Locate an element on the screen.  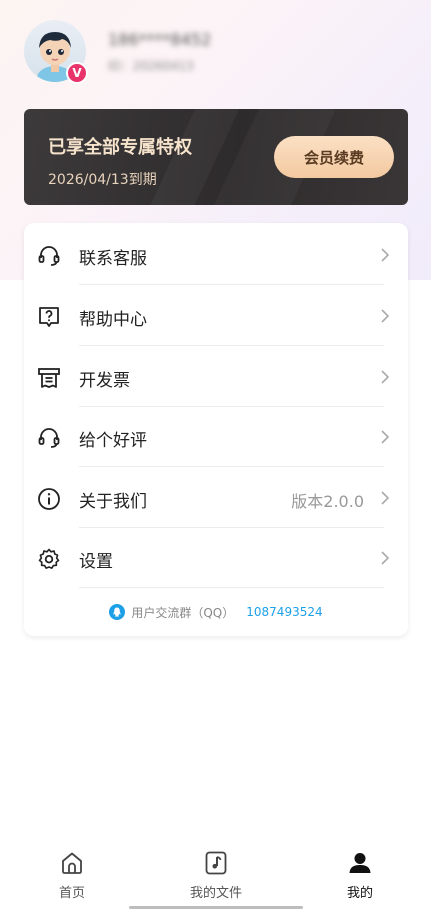
tab-my-files: 我的文件 is located at coordinates (216, 878).